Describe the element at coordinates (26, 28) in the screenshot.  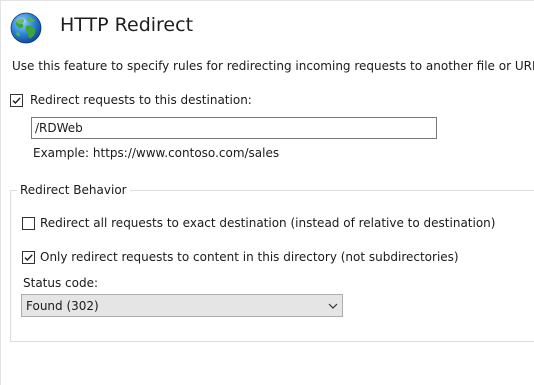
I see `globe-icon` at that location.